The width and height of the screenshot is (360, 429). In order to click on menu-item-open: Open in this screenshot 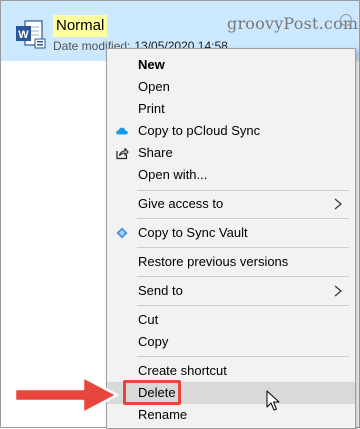, I will do `click(231, 87)`.